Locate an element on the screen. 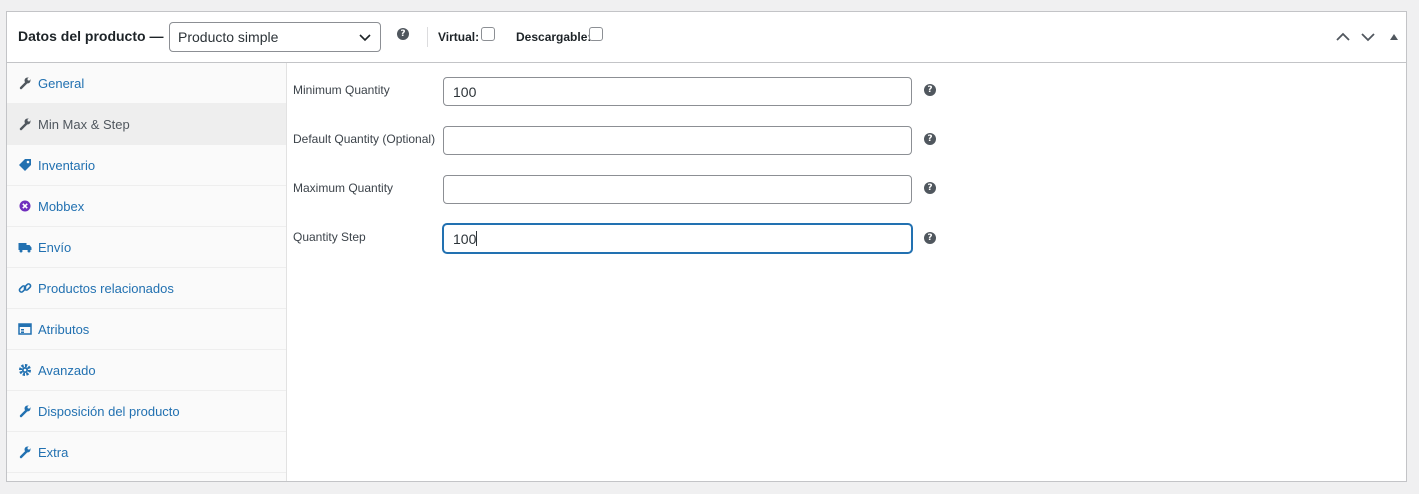 The height and width of the screenshot is (494, 1419). default-quantity-label: Default Quantity (Optional) is located at coordinates (364, 139).